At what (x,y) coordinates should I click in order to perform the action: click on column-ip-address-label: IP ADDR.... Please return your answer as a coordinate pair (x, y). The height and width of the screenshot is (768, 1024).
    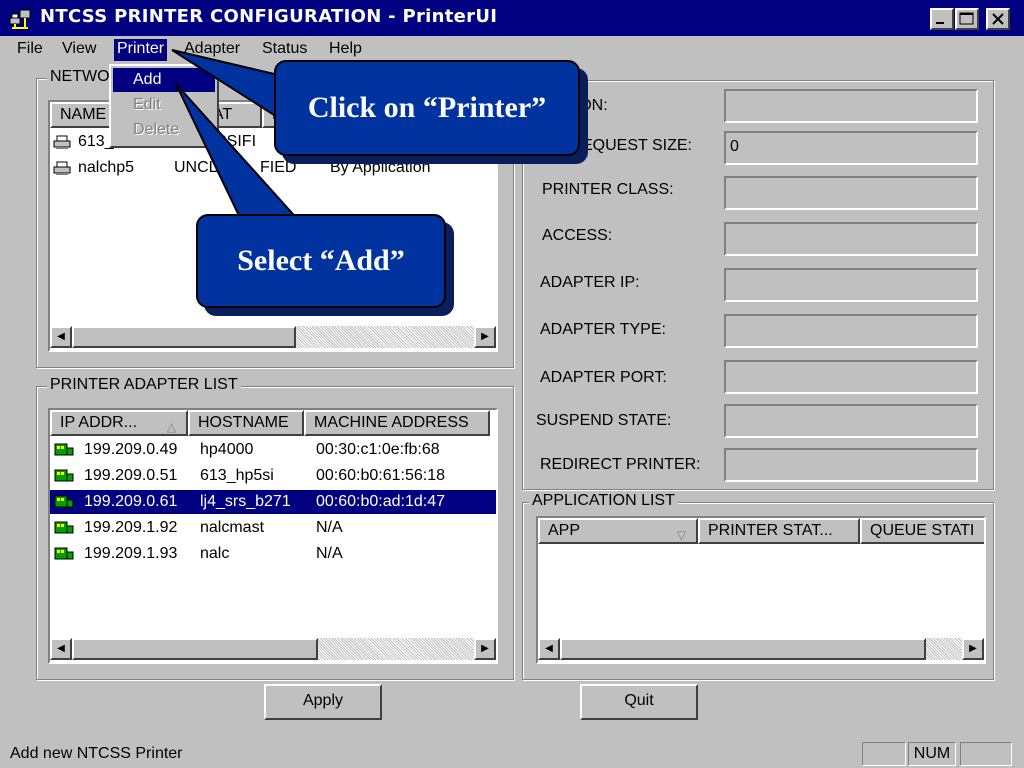
    Looking at the image, I should click on (99, 422).